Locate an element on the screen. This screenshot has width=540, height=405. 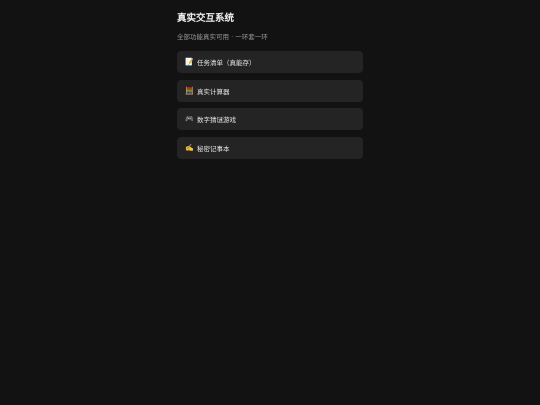
menu-item-label: 真实计算器 is located at coordinates (213, 92).